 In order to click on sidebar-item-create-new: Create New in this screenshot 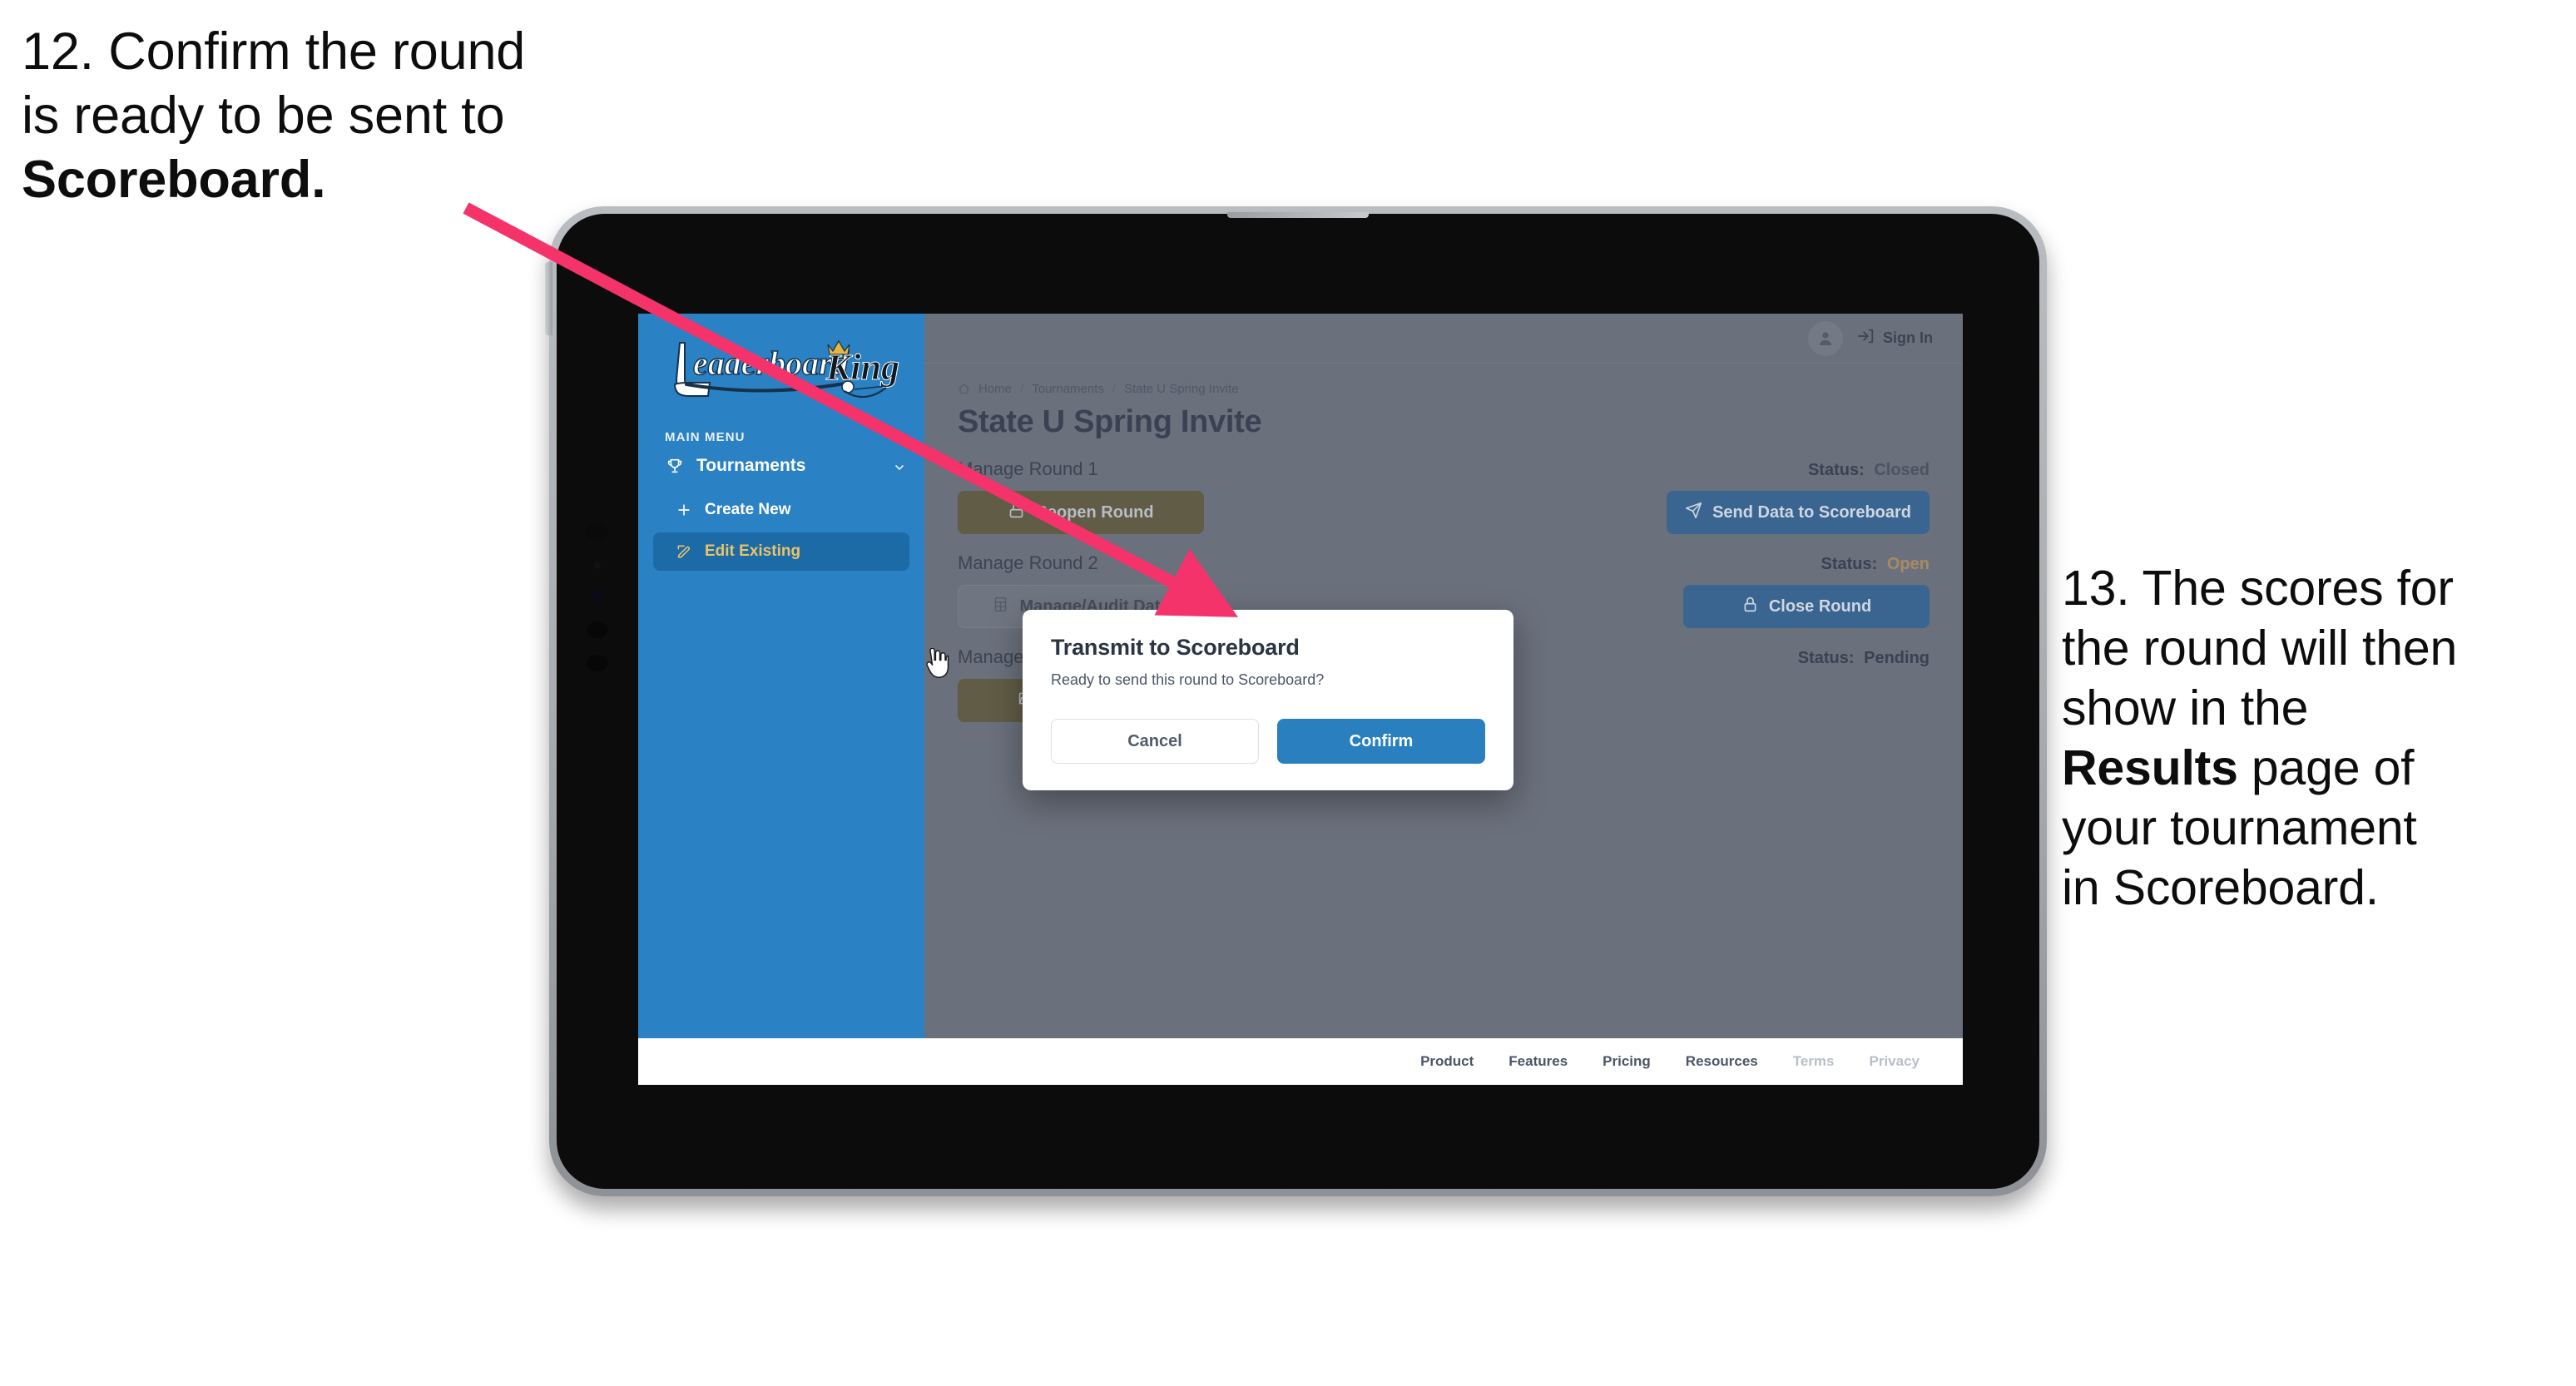, I will do `click(781, 510)`.